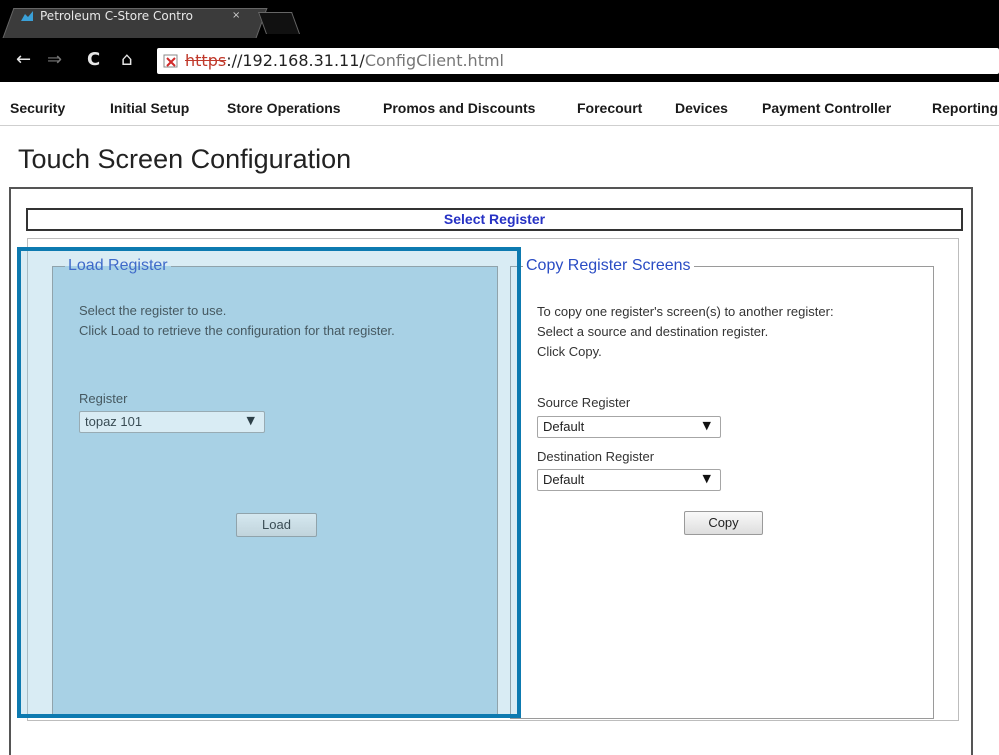  Describe the element at coordinates (185, 159) in the screenshot. I see `page-title: Touch Screen Configuration` at that location.